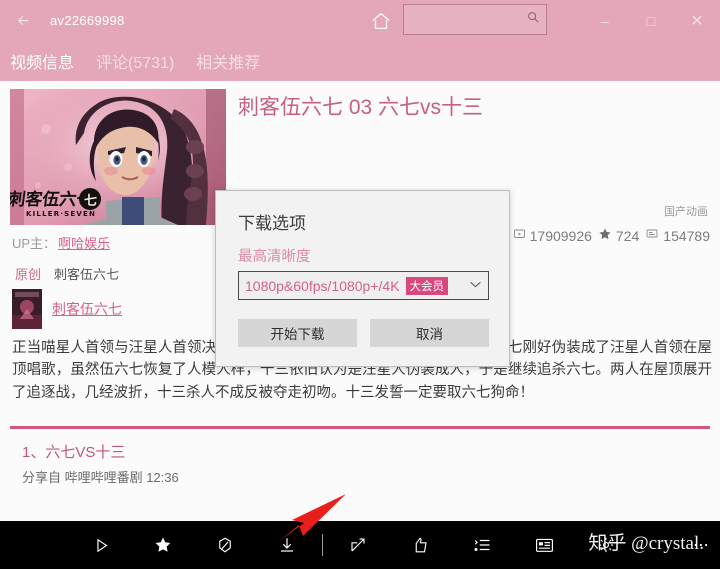 The height and width of the screenshot is (569, 720). What do you see at coordinates (475, 286) in the screenshot?
I see `chevron-down-icon` at bounding box center [475, 286].